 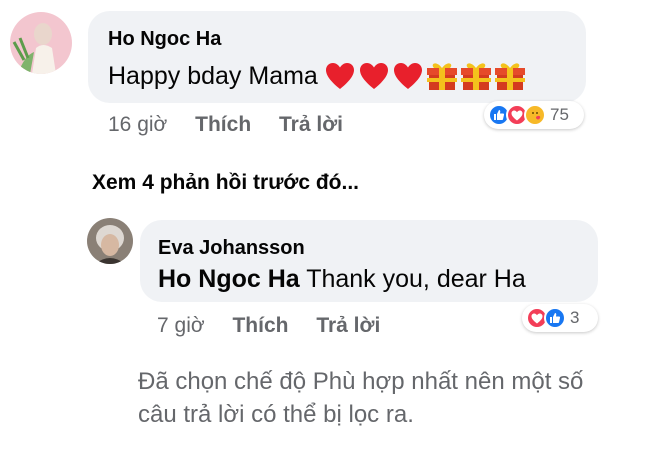 I want to click on reaction-count: 3, so click(x=575, y=317).